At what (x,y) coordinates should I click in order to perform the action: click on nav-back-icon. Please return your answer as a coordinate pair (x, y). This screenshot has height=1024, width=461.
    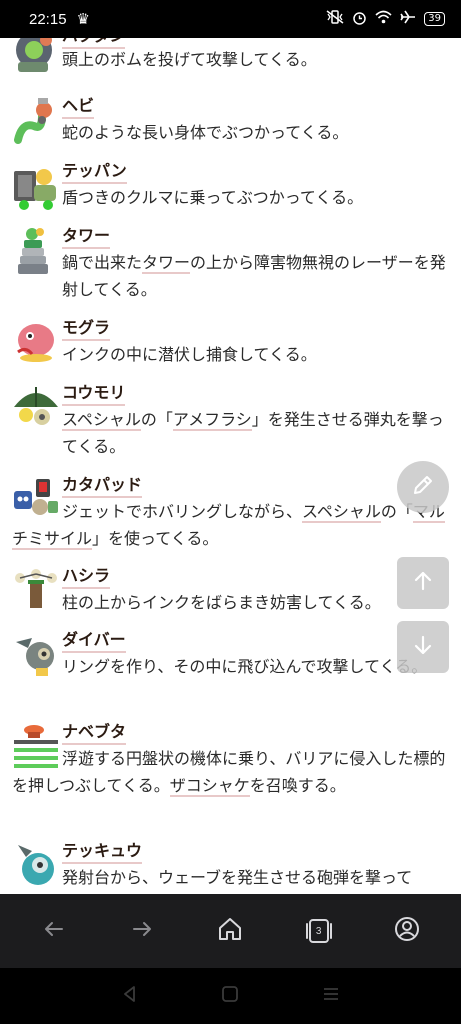
    Looking at the image, I should click on (130, 996).